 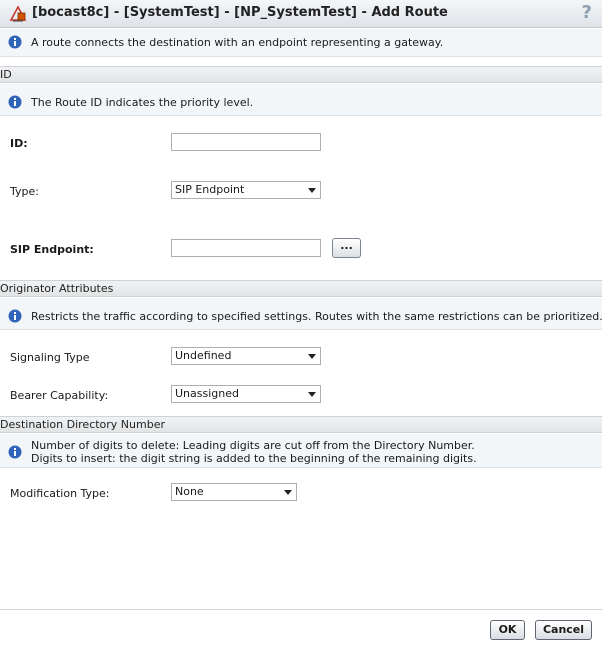 I want to click on dialog-footer: OK Cancel, so click(x=301, y=630).